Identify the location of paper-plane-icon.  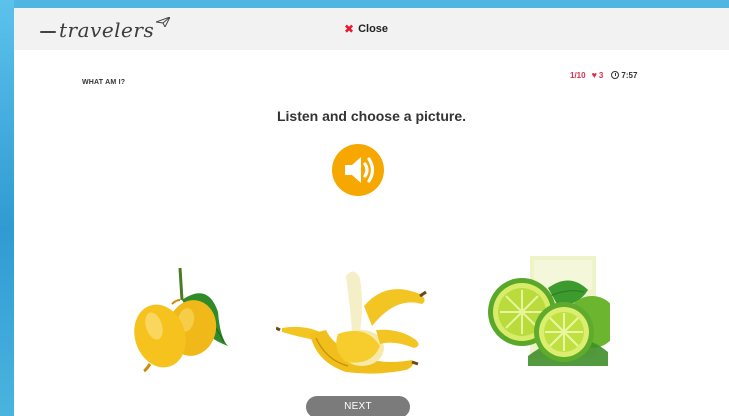
(163, 22).